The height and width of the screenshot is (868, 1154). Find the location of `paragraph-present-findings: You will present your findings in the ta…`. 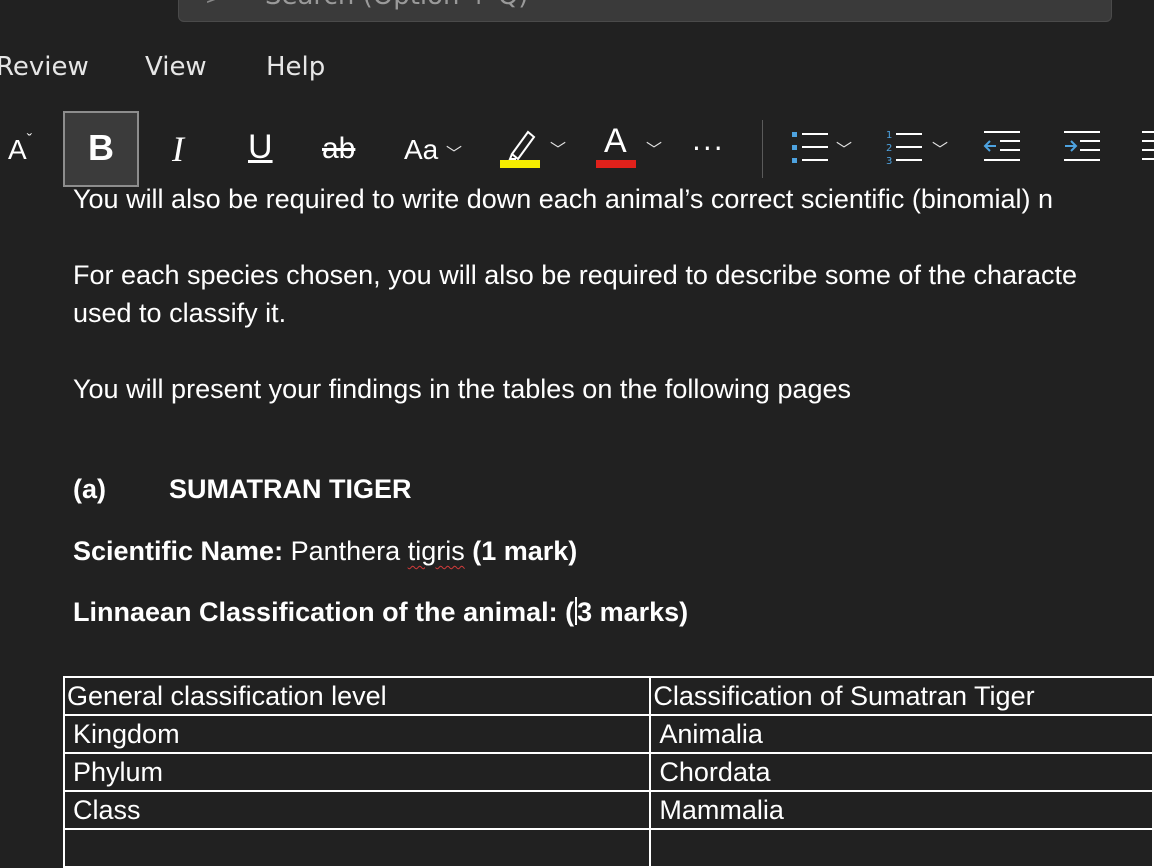

paragraph-present-findings: You will present your findings in the ta… is located at coordinates (462, 389).